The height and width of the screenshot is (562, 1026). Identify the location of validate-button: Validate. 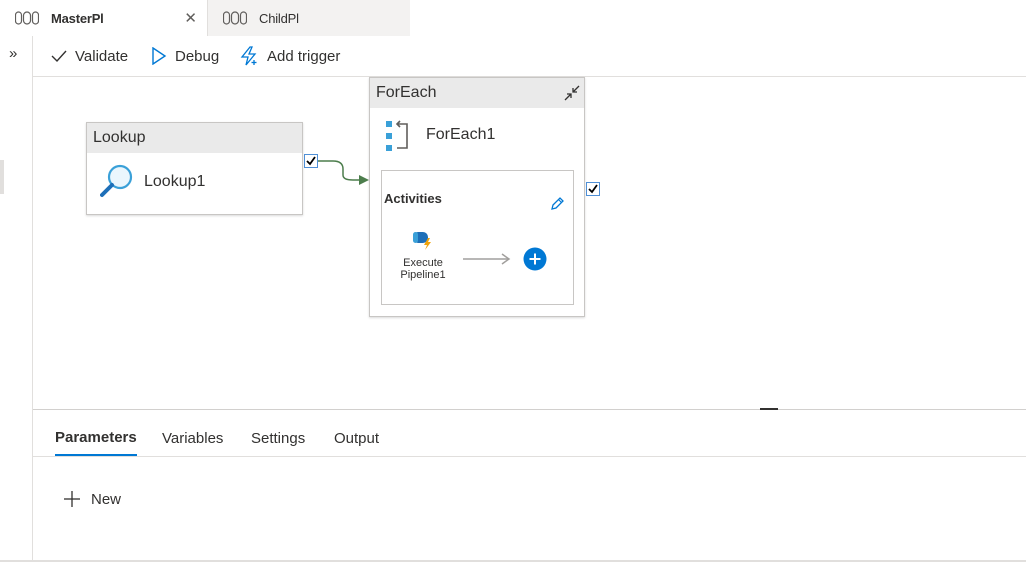
(89, 56).